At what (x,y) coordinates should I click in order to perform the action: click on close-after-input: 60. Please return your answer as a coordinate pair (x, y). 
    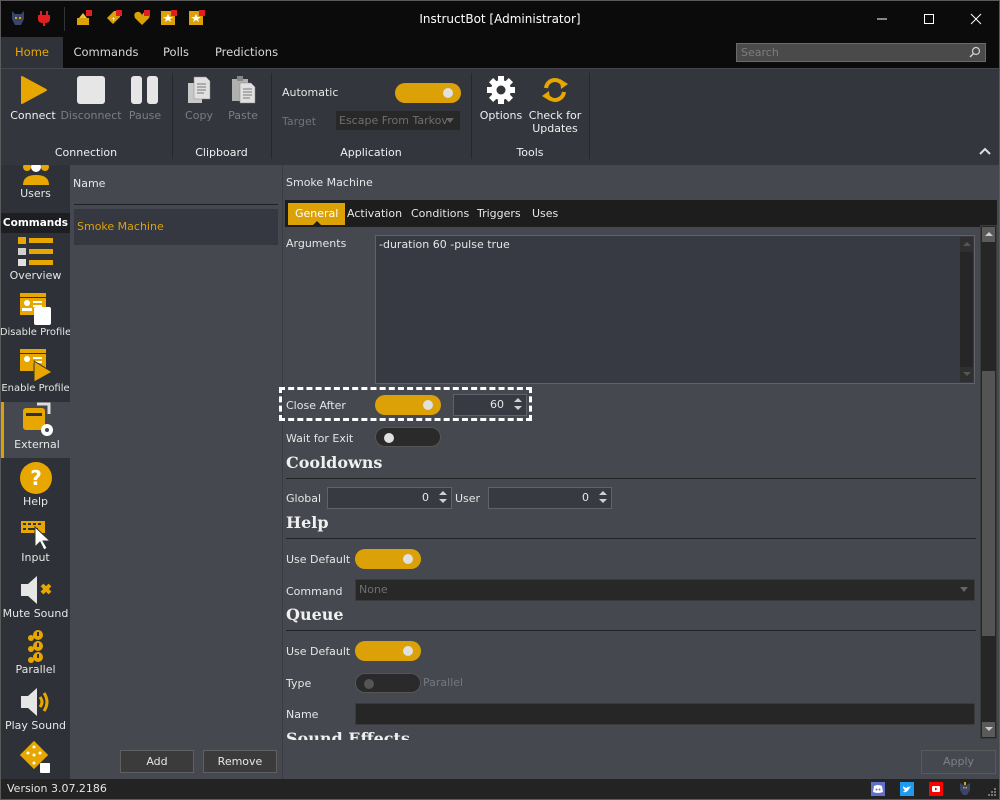
    Looking at the image, I should click on (490, 405).